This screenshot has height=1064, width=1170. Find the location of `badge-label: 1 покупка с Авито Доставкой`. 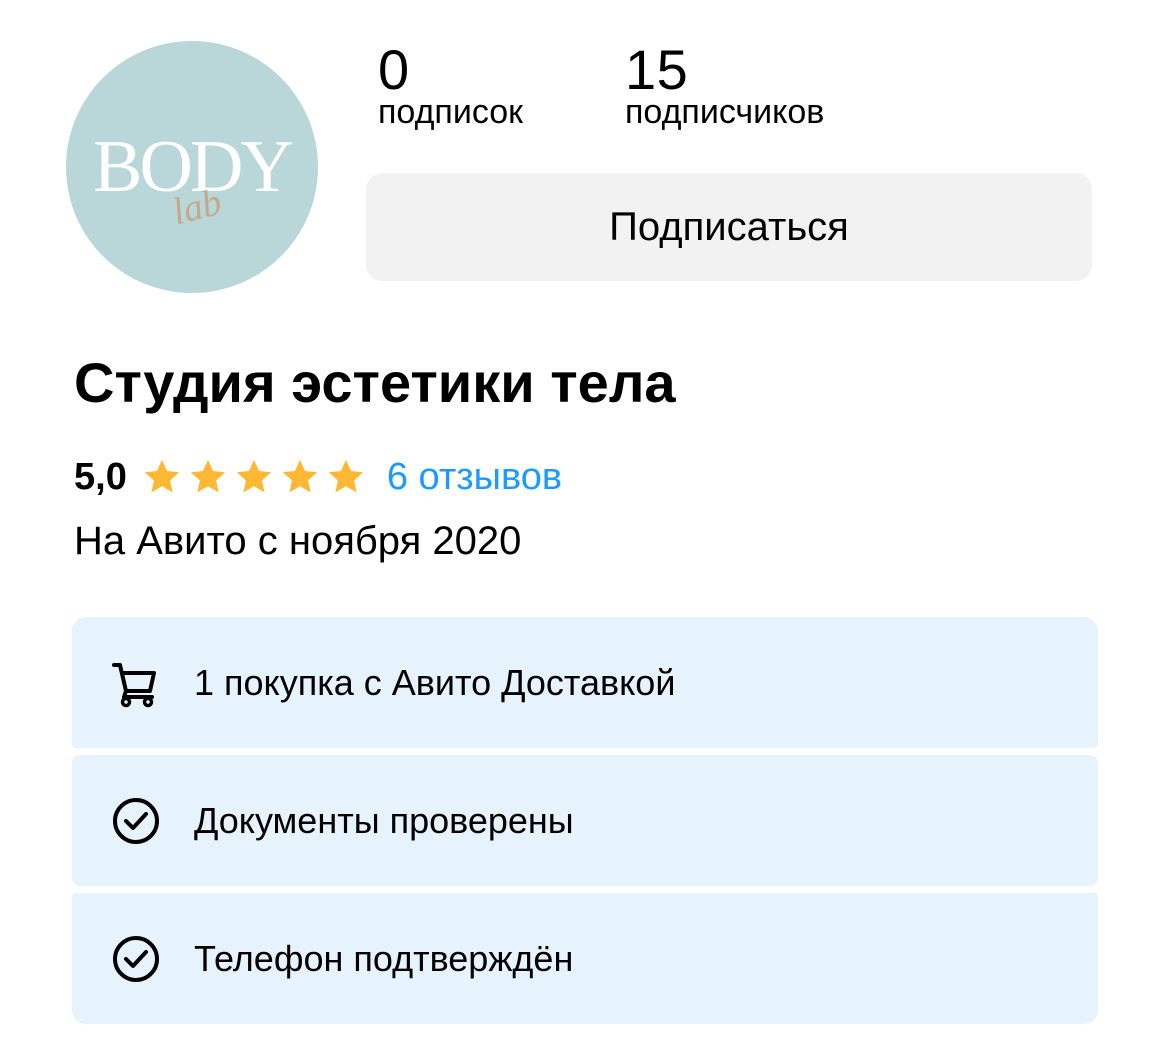

badge-label: 1 покупка с Авито Доставкой is located at coordinates (435, 682).